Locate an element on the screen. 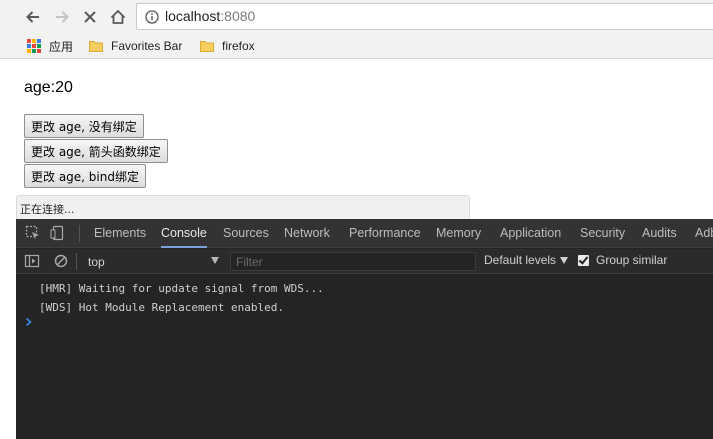 This screenshot has height=439, width=713. back-button is located at coordinates (33, 17).